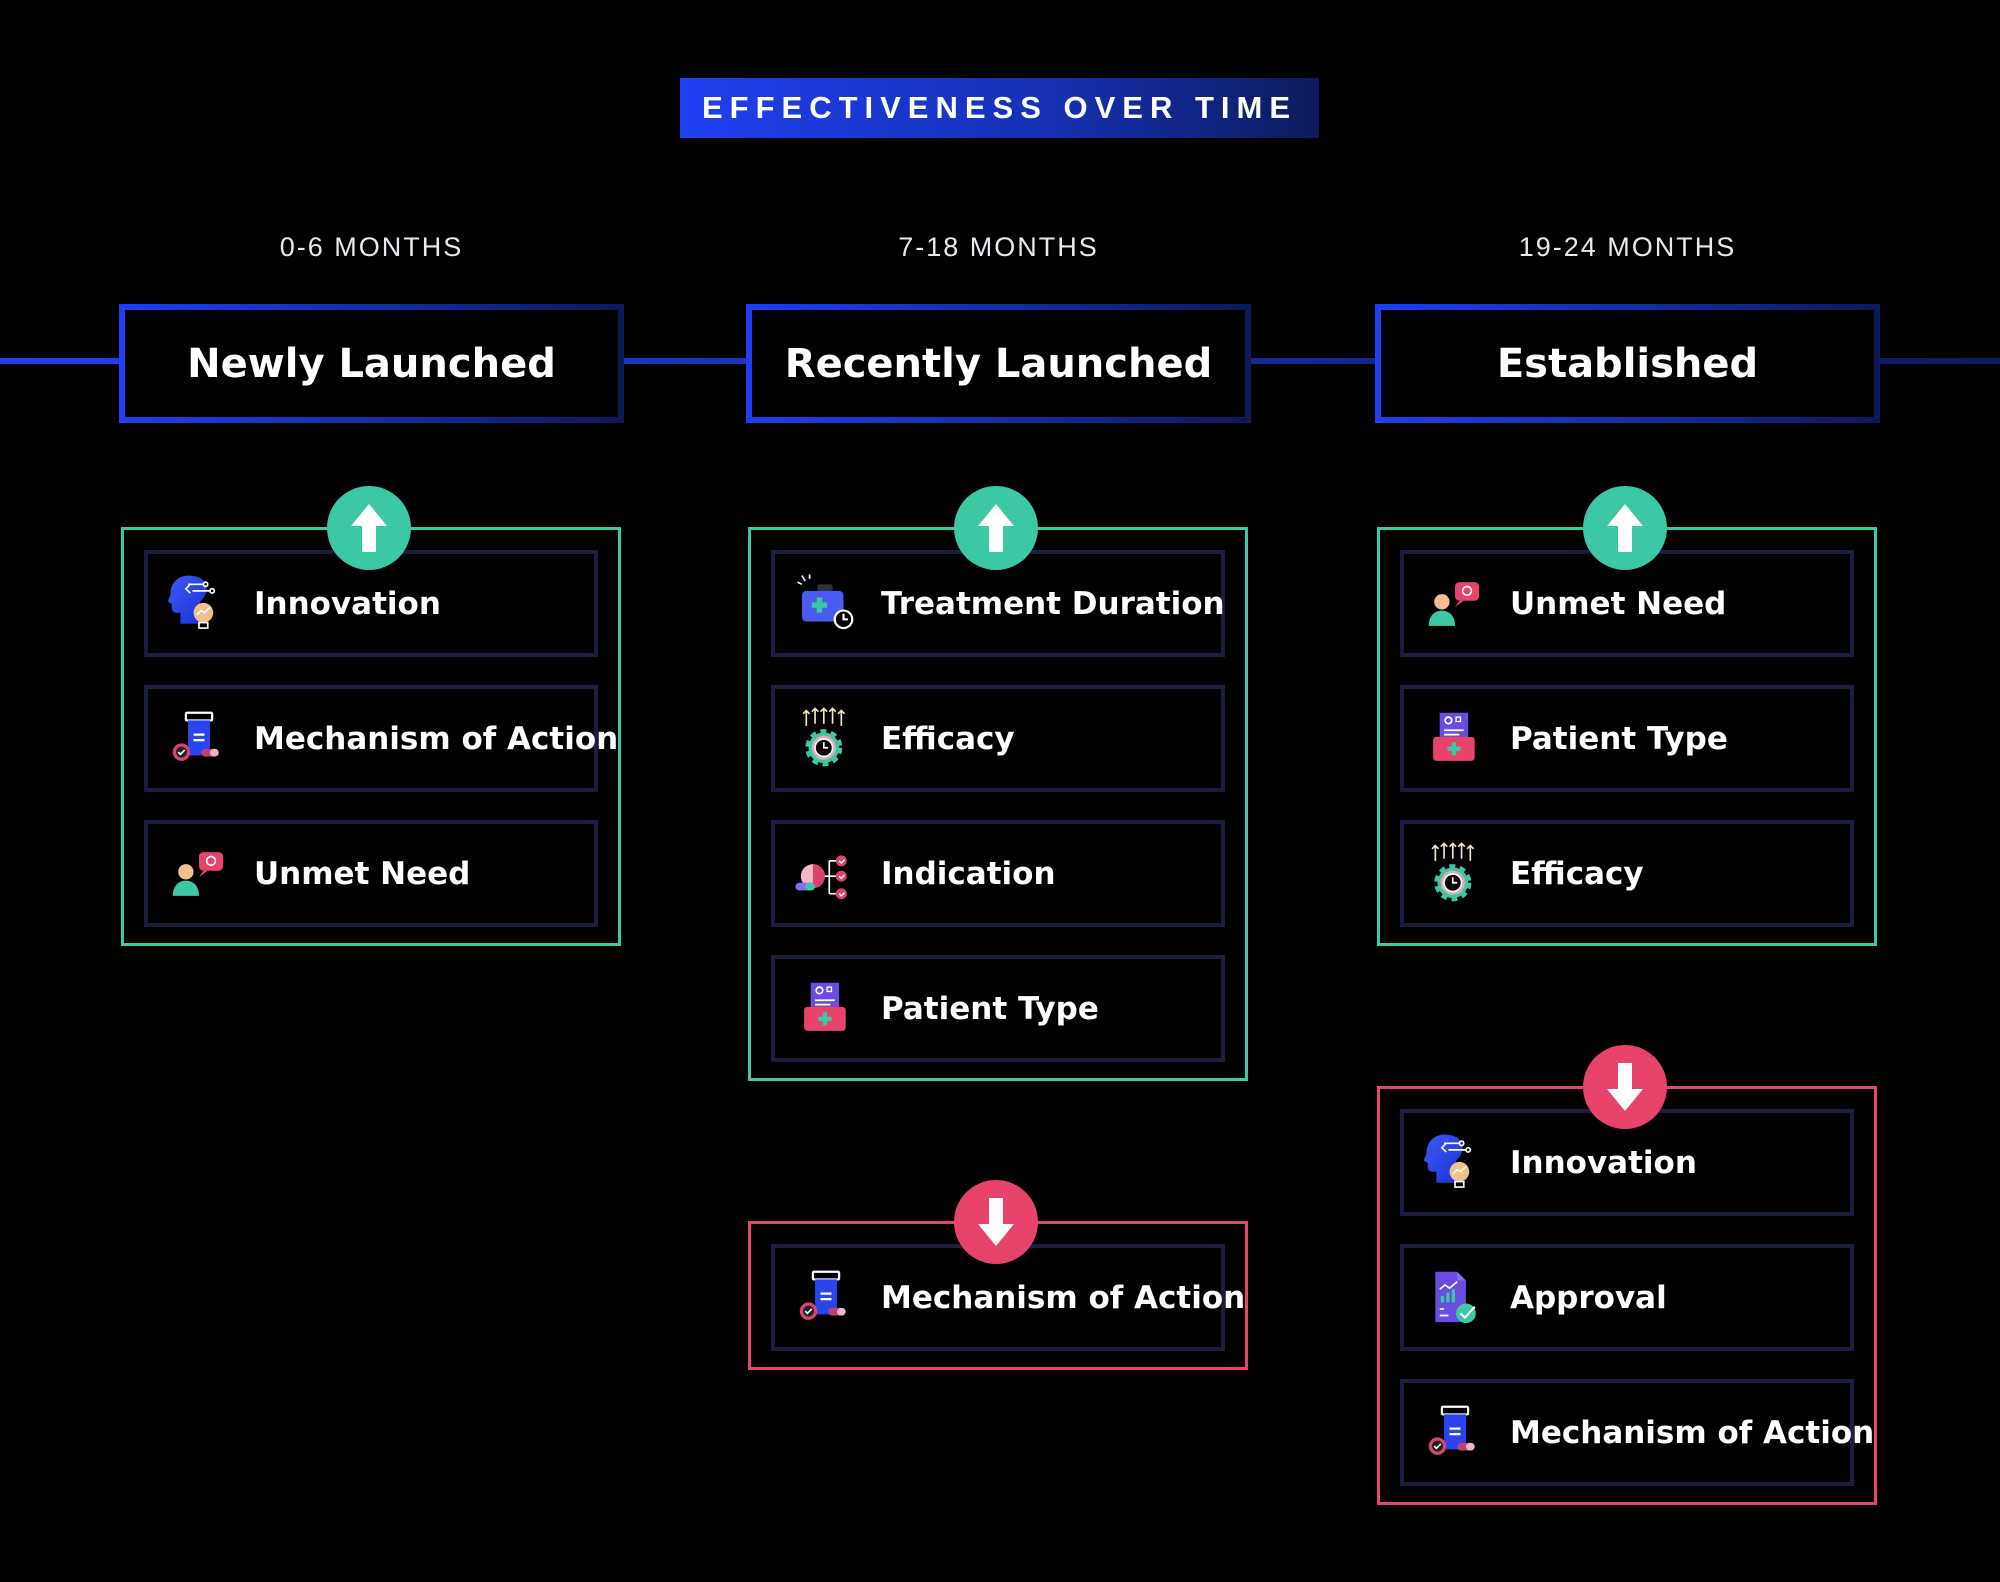 The image size is (2000, 1582). I want to click on stage-title: Established, so click(1627, 363).